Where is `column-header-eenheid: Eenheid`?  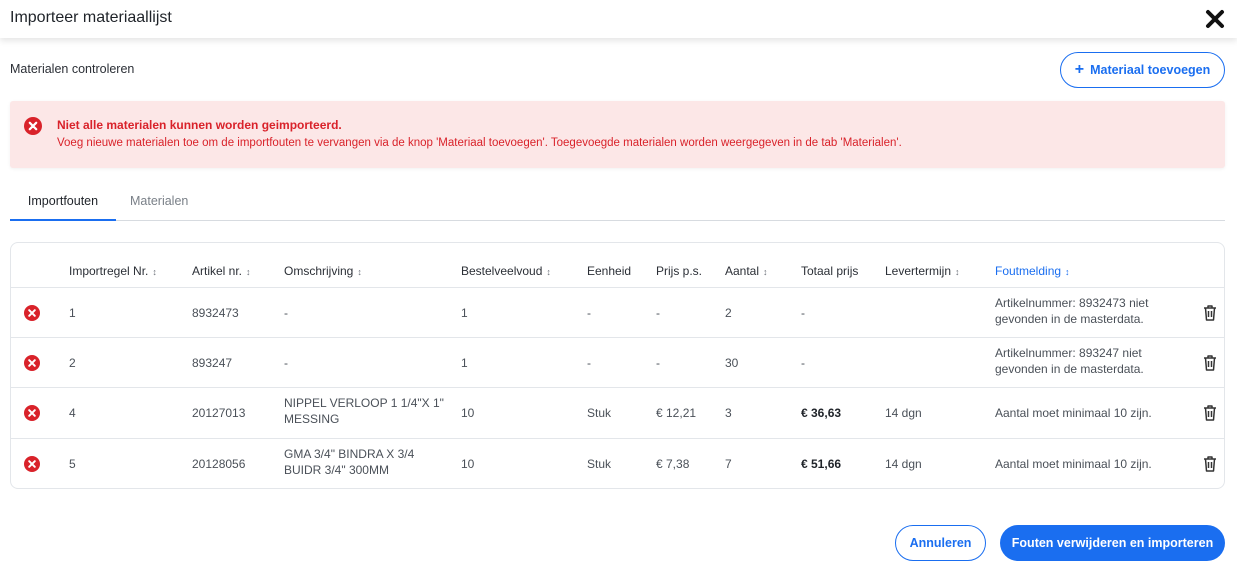 column-header-eenheid: Eenheid is located at coordinates (609, 271).